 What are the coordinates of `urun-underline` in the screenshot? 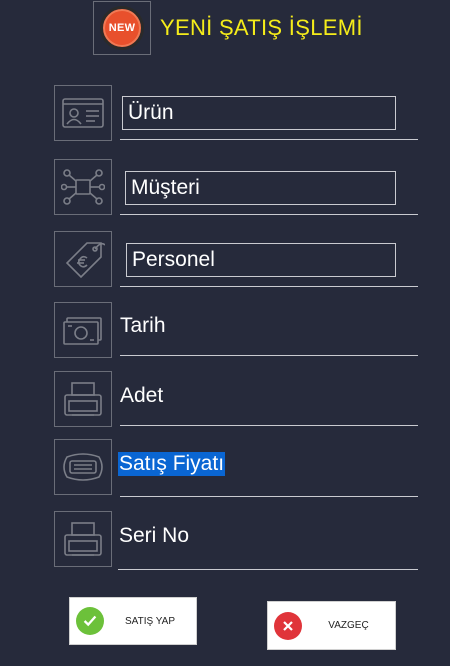 It's located at (269, 139).